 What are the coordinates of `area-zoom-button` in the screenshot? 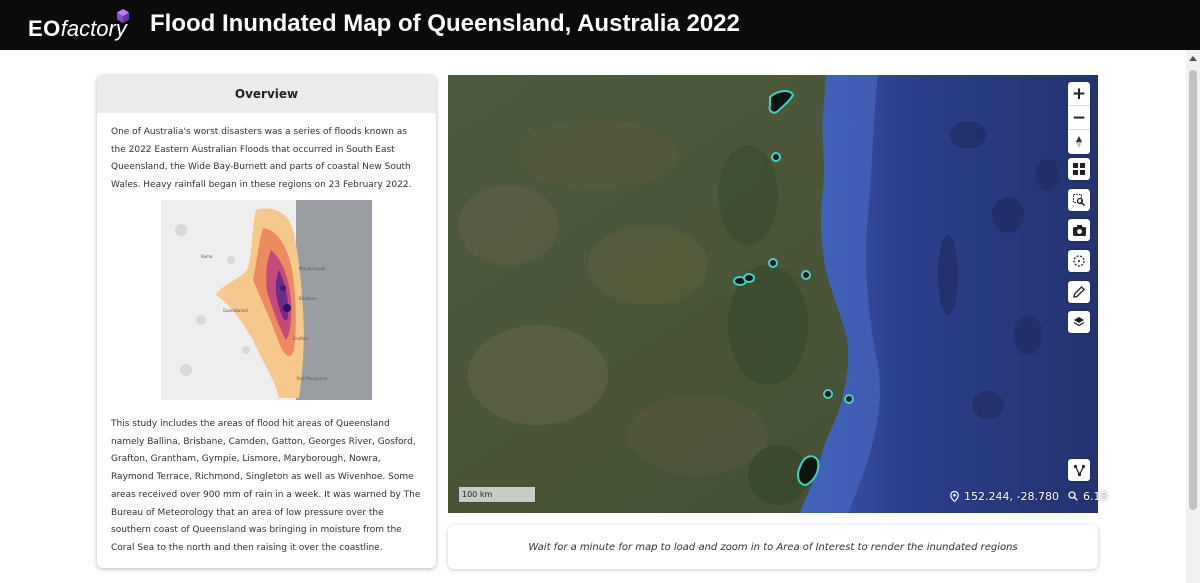 It's located at (1079, 200).